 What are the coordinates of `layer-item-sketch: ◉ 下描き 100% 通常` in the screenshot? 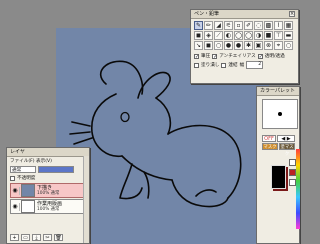 It's located at (48, 190).